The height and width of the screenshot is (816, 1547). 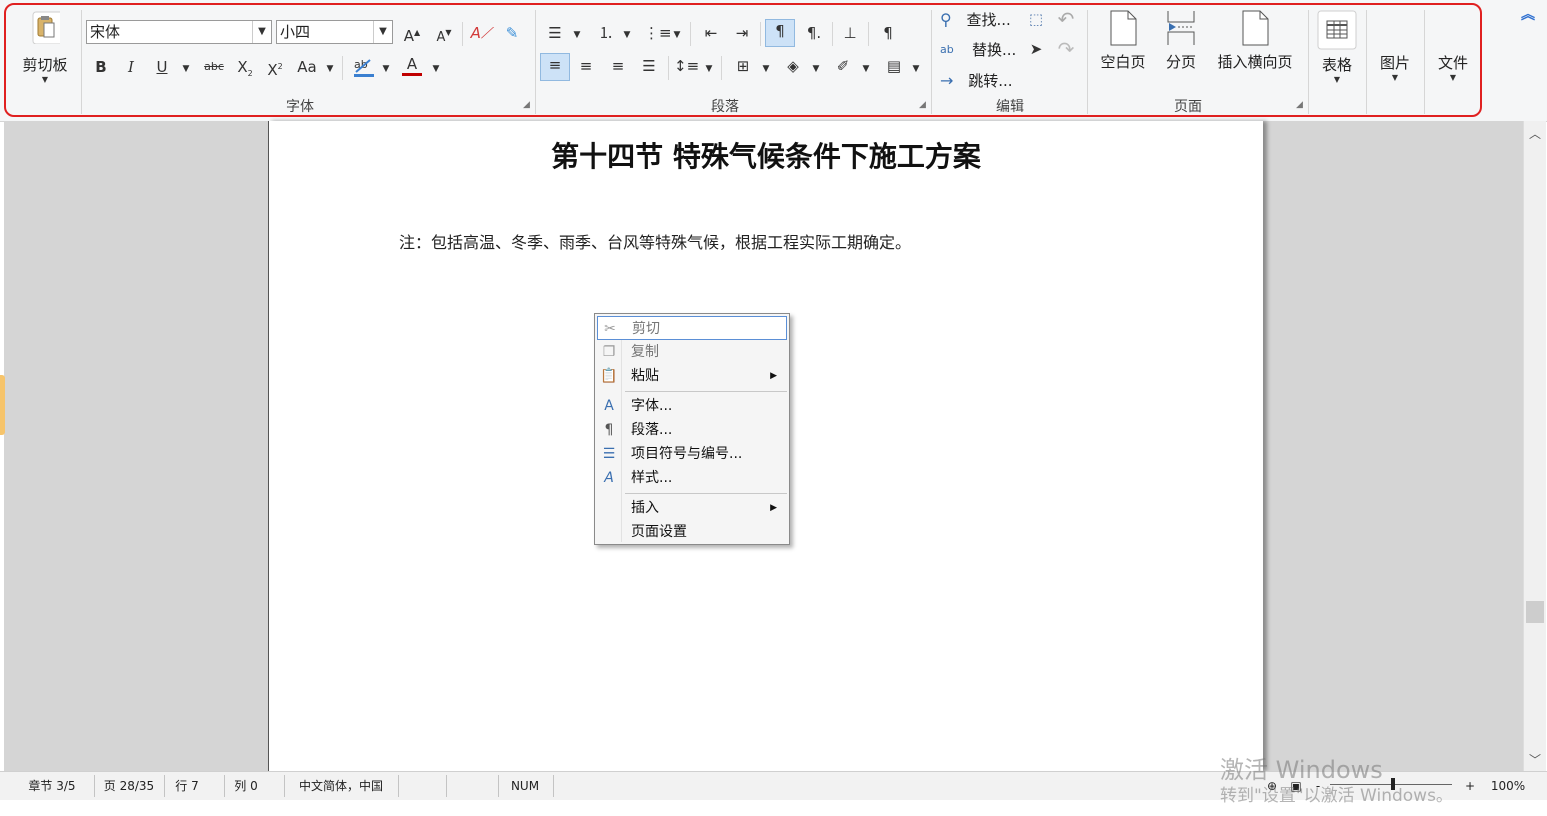 I want to click on pages-dialog-launcher-icon: ◢, so click(x=1299, y=105).